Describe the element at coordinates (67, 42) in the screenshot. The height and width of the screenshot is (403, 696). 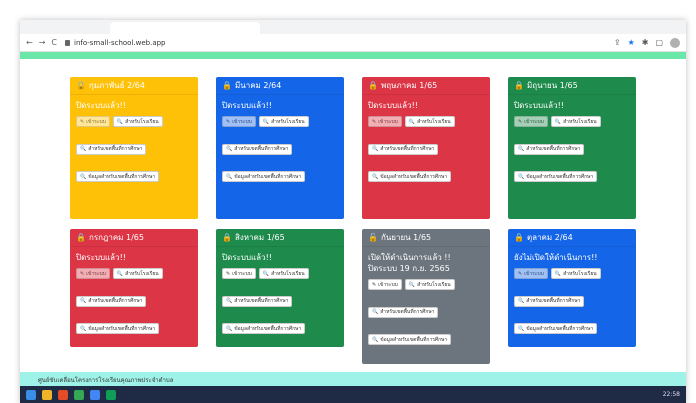
I see `lock-icon` at that location.